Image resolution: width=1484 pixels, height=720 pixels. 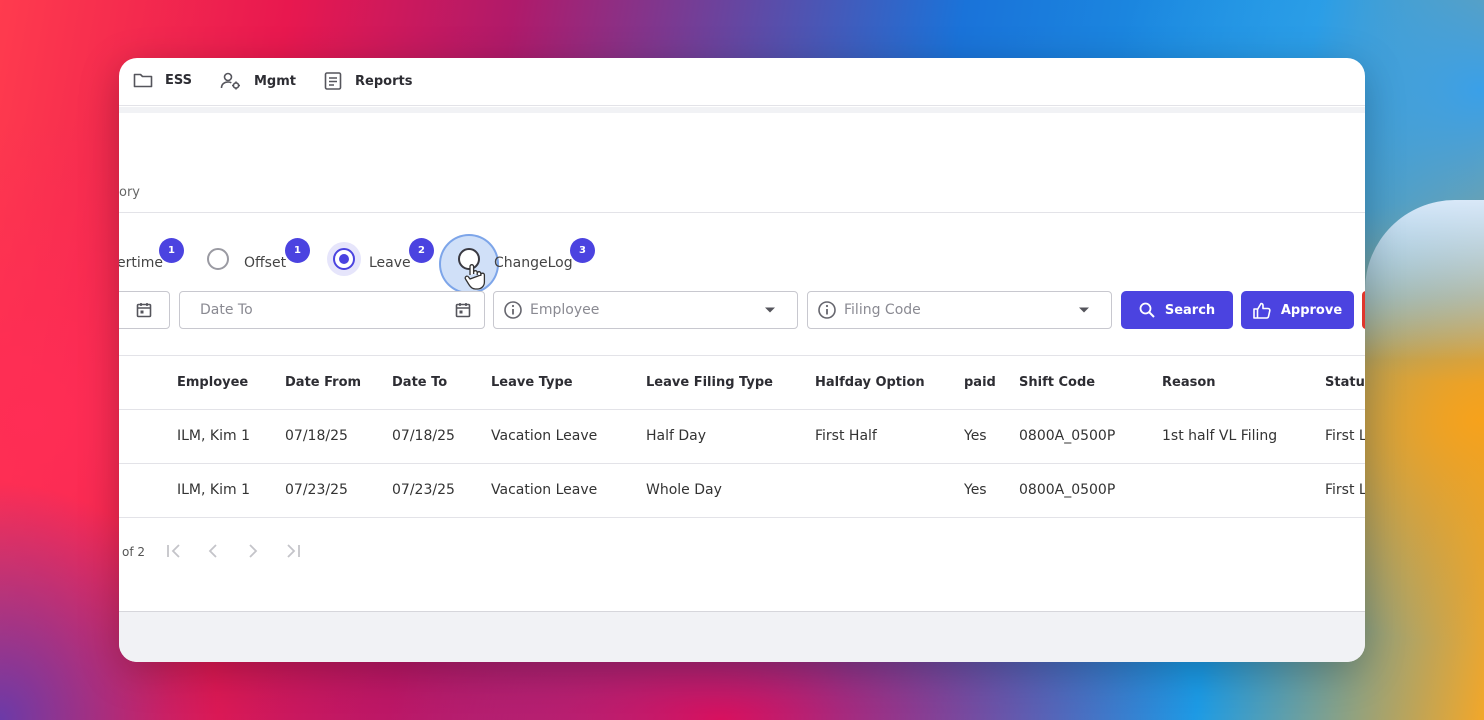 I want to click on section-divider, so click(x=742, y=212).